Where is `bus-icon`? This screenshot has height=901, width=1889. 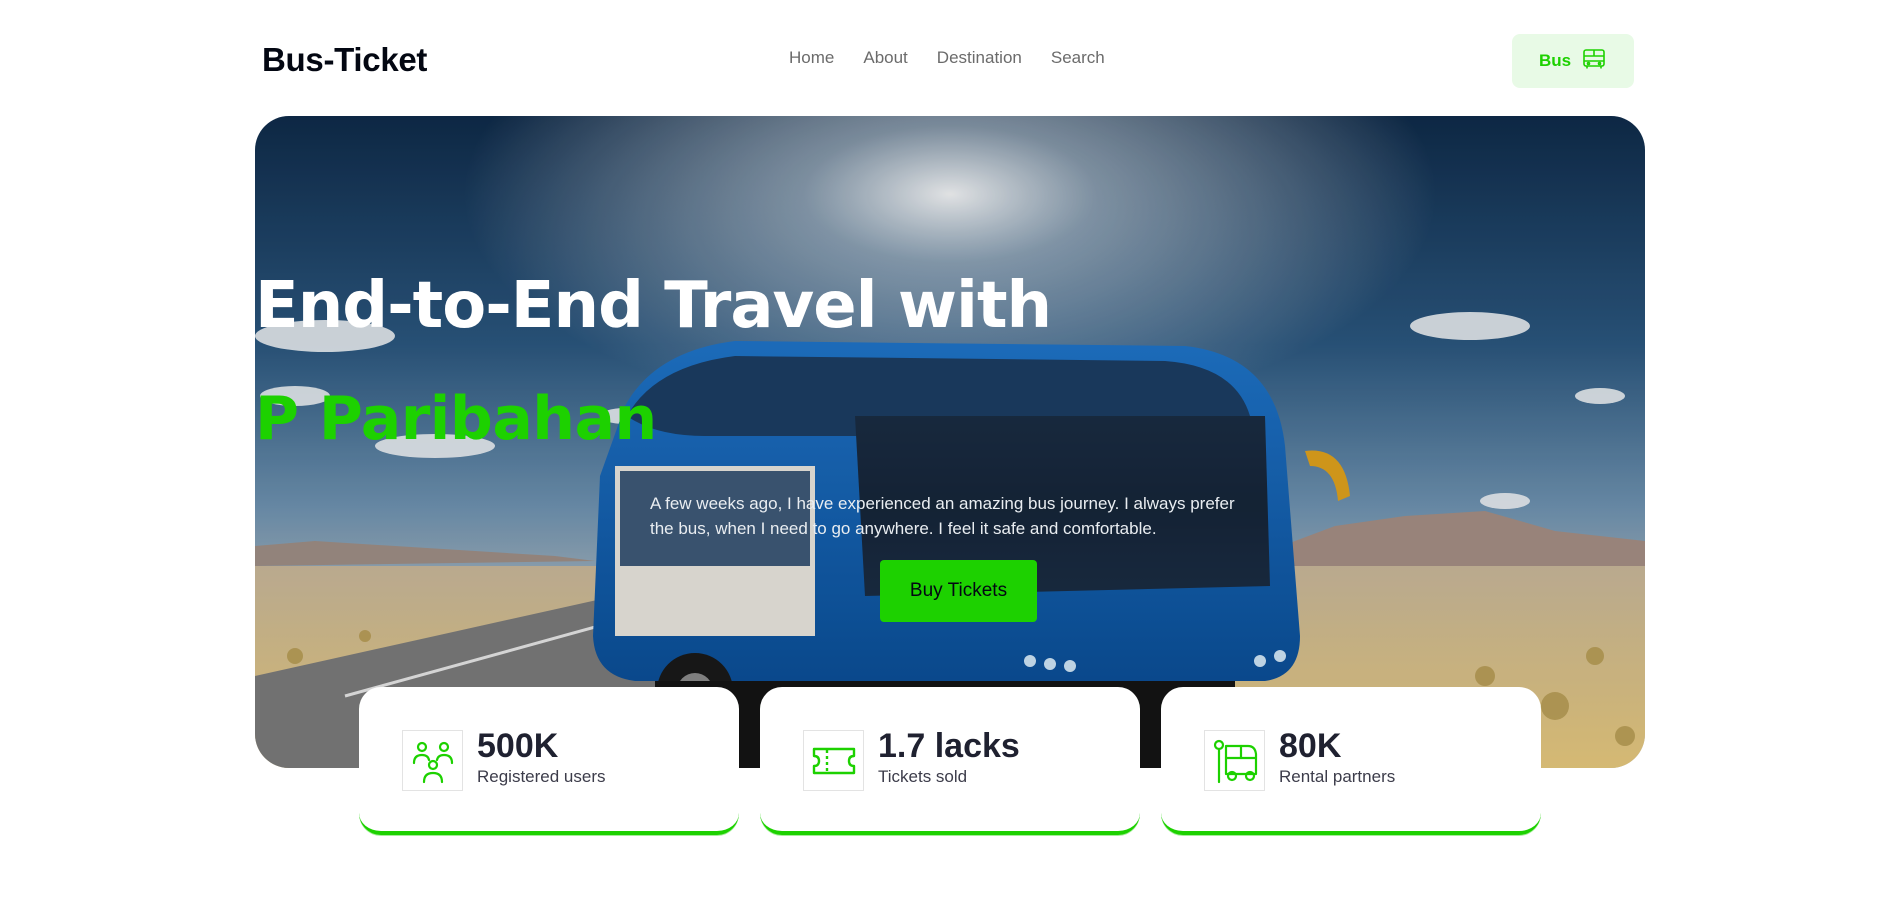 bus-icon is located at coordinates (1594, 61).